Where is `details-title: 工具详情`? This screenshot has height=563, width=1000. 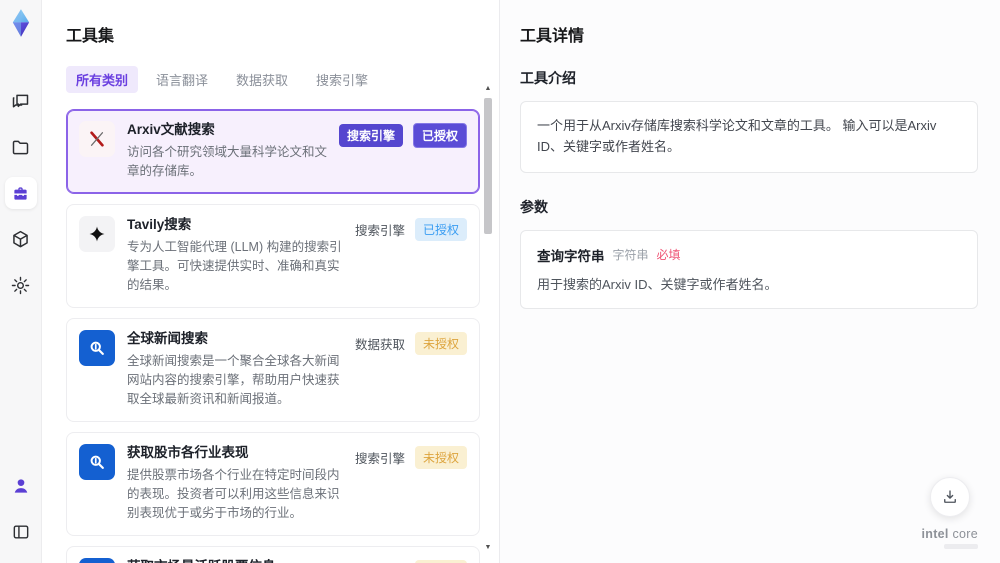
details-title: 工具详情 is located at coordinates (552, 36).